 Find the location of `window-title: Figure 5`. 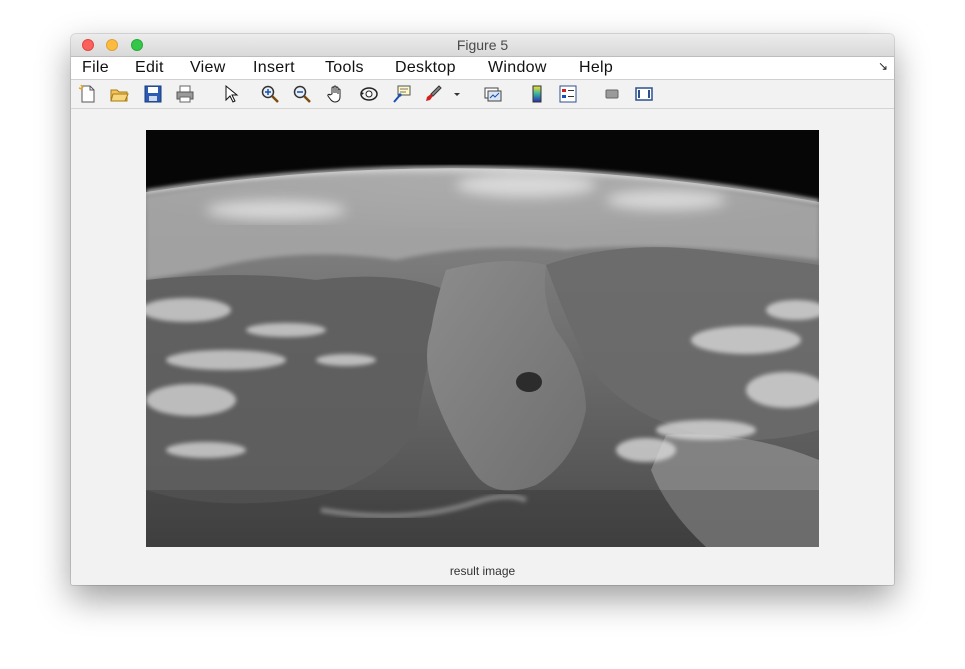

window-title: Figure 5 is located at coordinates (482, 45).